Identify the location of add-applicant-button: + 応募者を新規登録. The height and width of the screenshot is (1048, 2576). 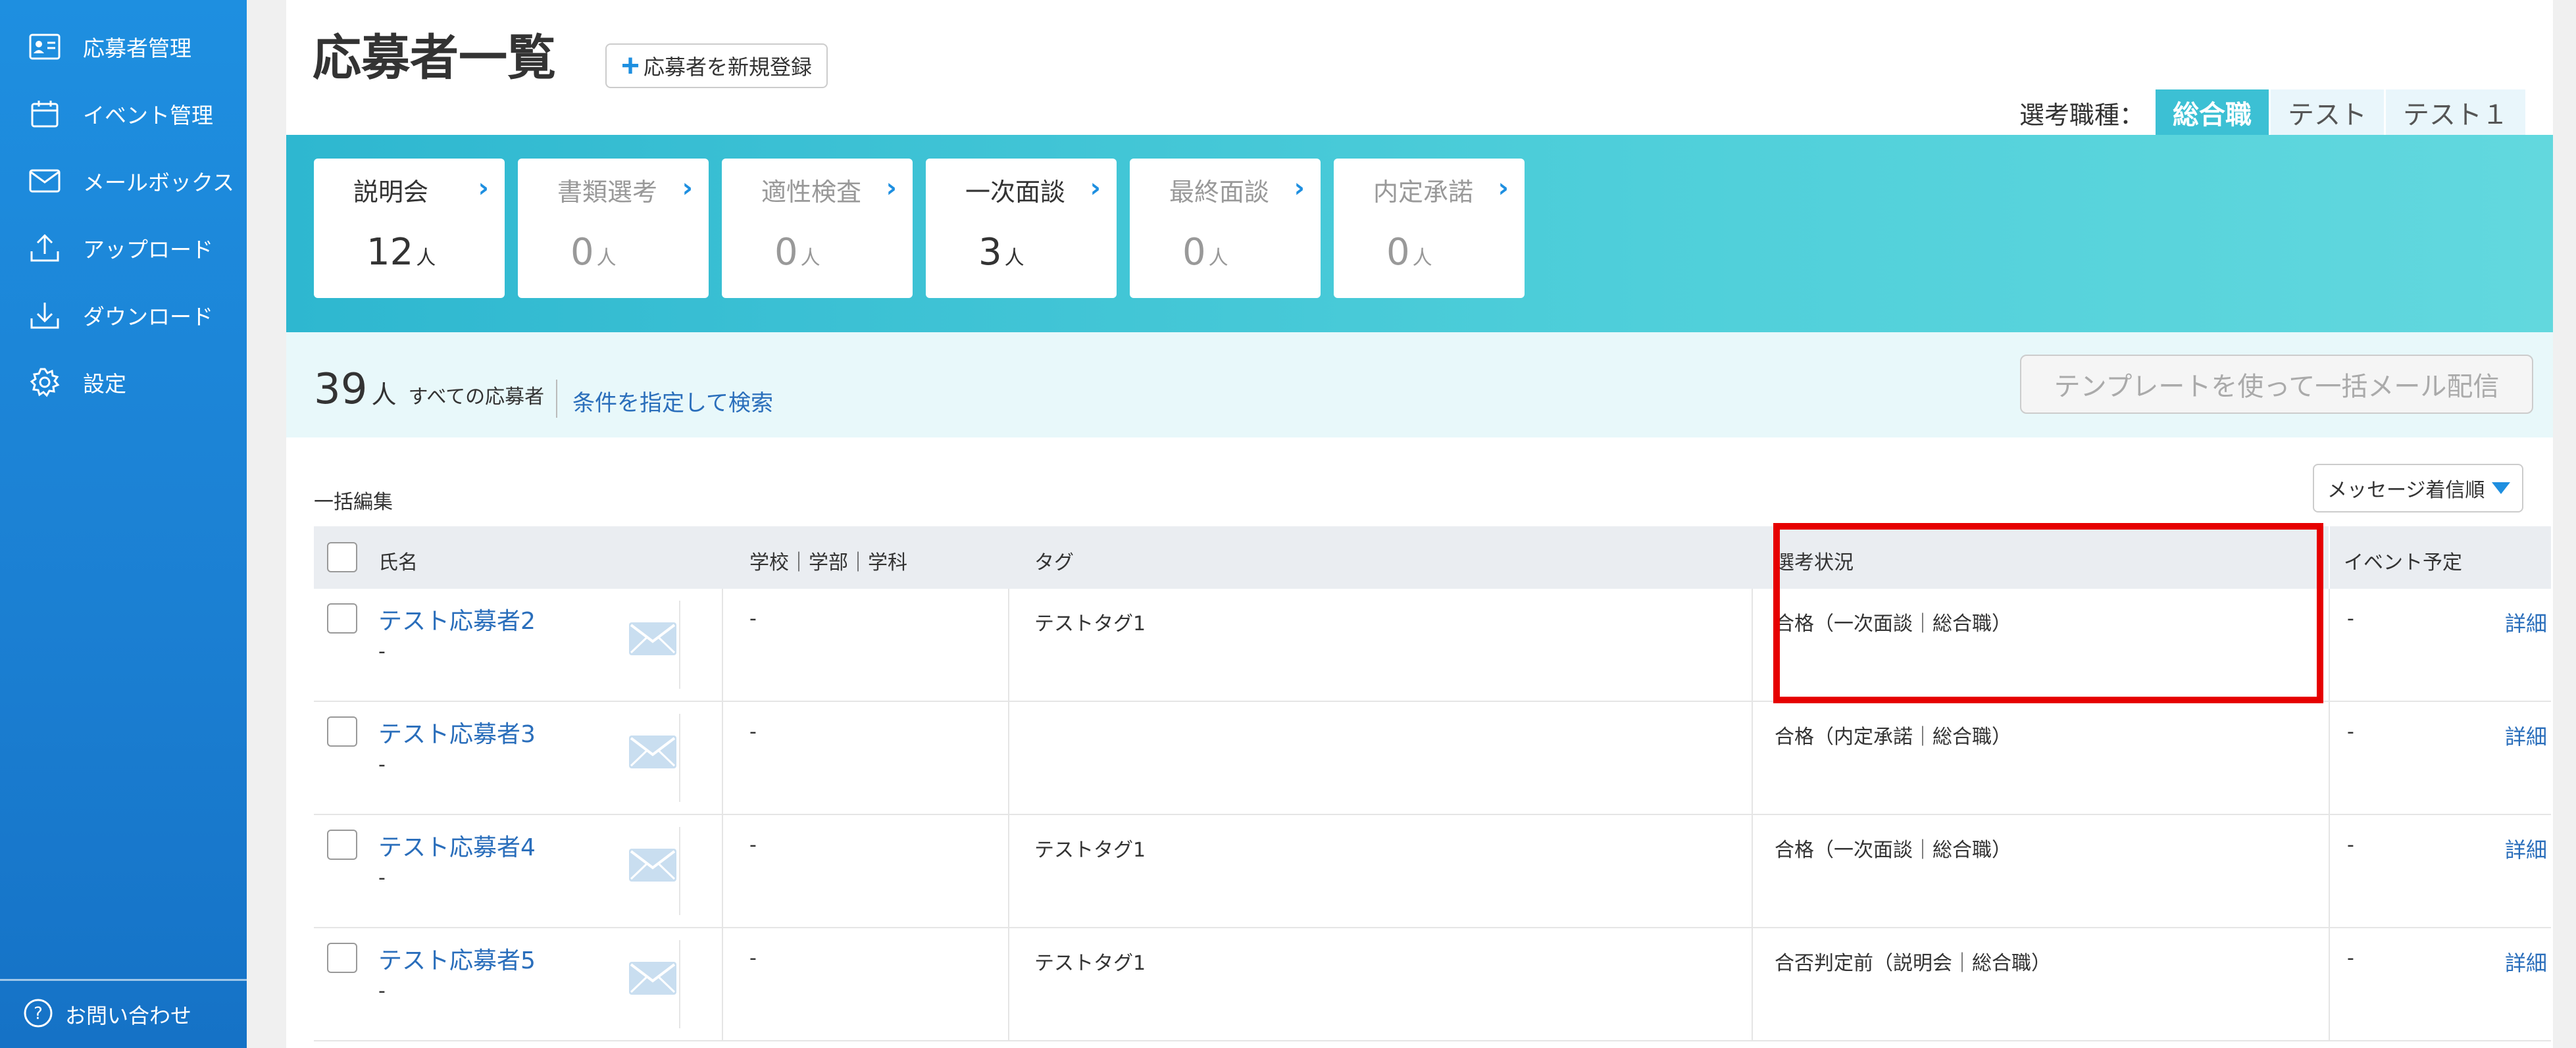
(716, 65).